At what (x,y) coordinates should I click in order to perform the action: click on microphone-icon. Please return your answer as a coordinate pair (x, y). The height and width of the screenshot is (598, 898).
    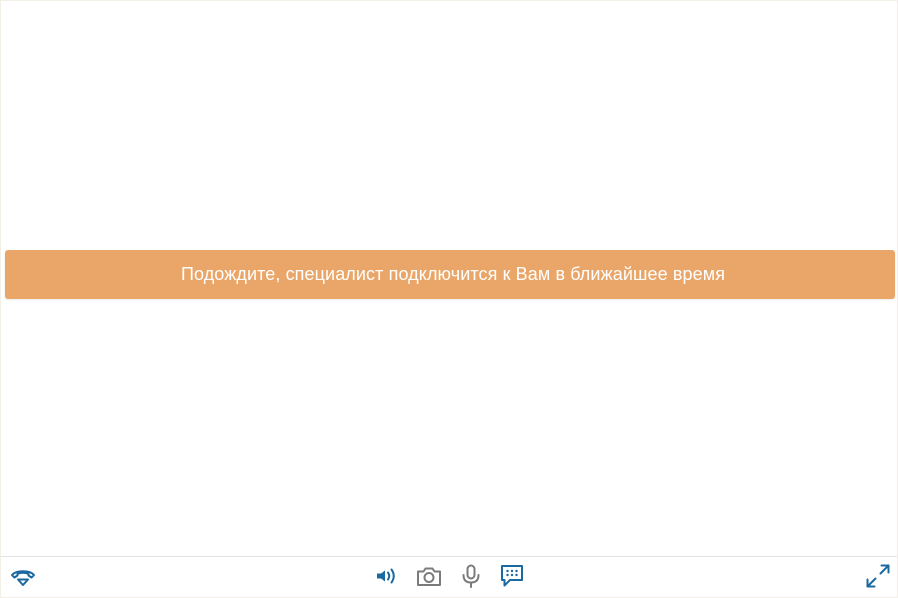
    Looking at the image, I should click on (471, 576).